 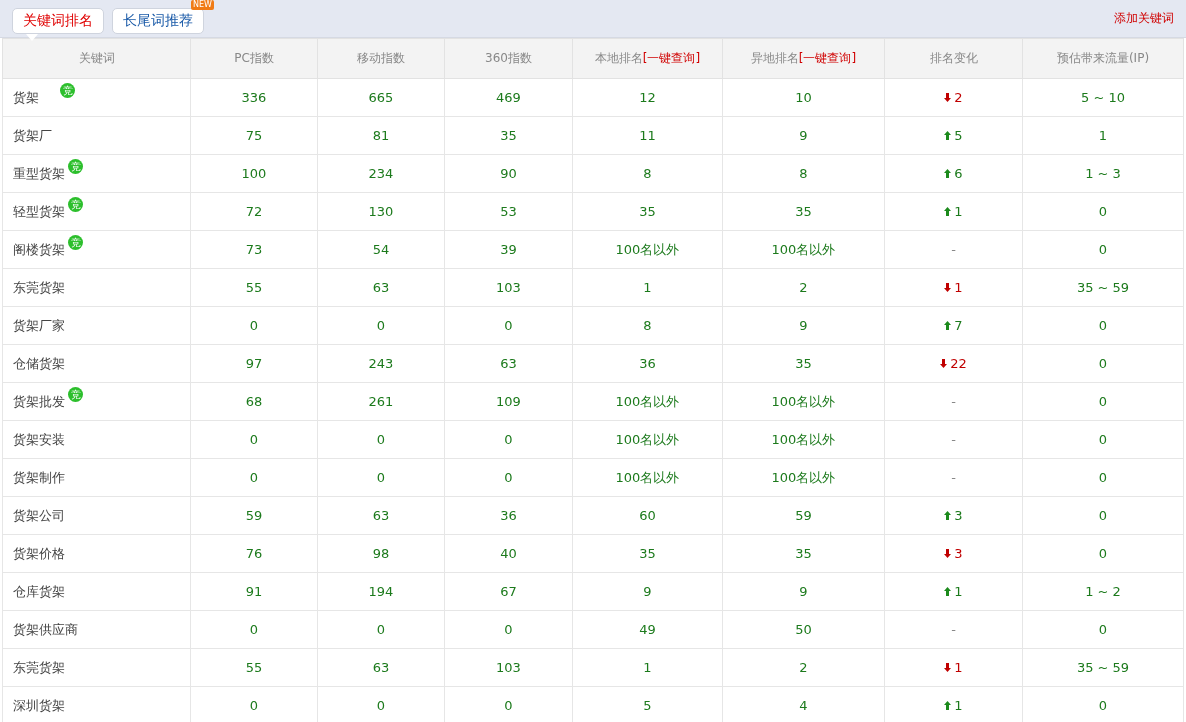 I want to click on keyword-cell: 仓库货架, so click(x=39, y=591).